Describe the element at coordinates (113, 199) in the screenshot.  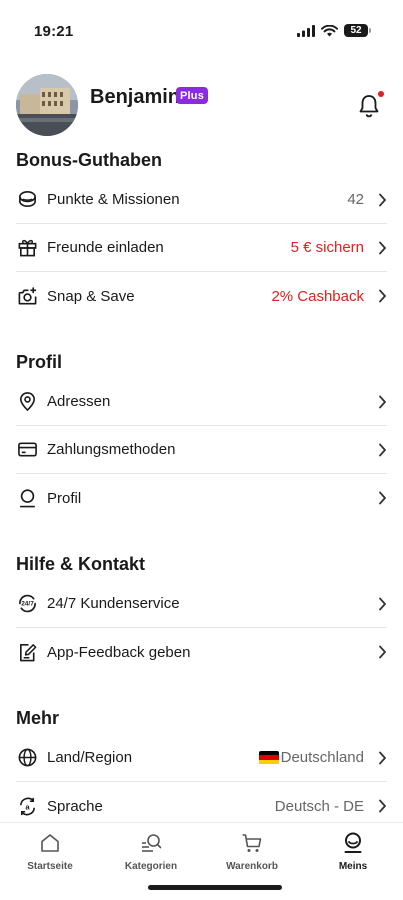
I see `row-label: Punkte & Missionen` at that location.